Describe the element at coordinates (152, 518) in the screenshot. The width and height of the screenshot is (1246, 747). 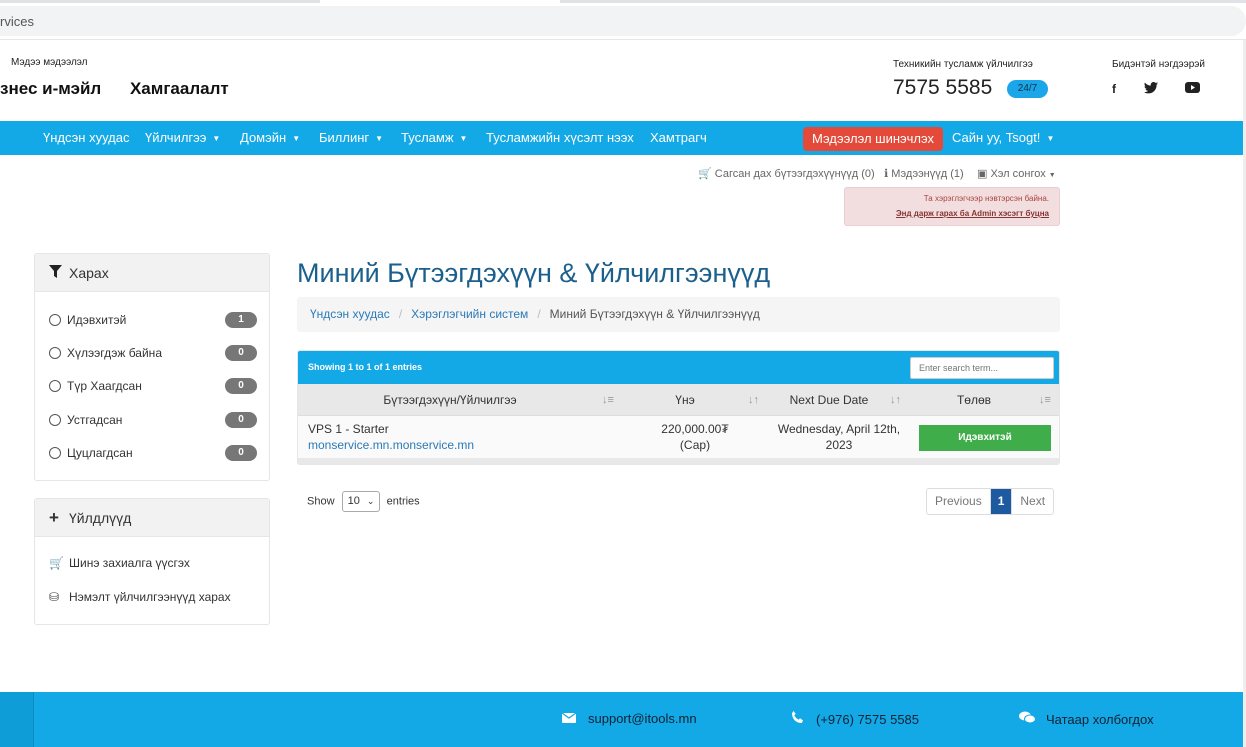
I see `actions-panel-header: + Үйлдлүүд` at that location.